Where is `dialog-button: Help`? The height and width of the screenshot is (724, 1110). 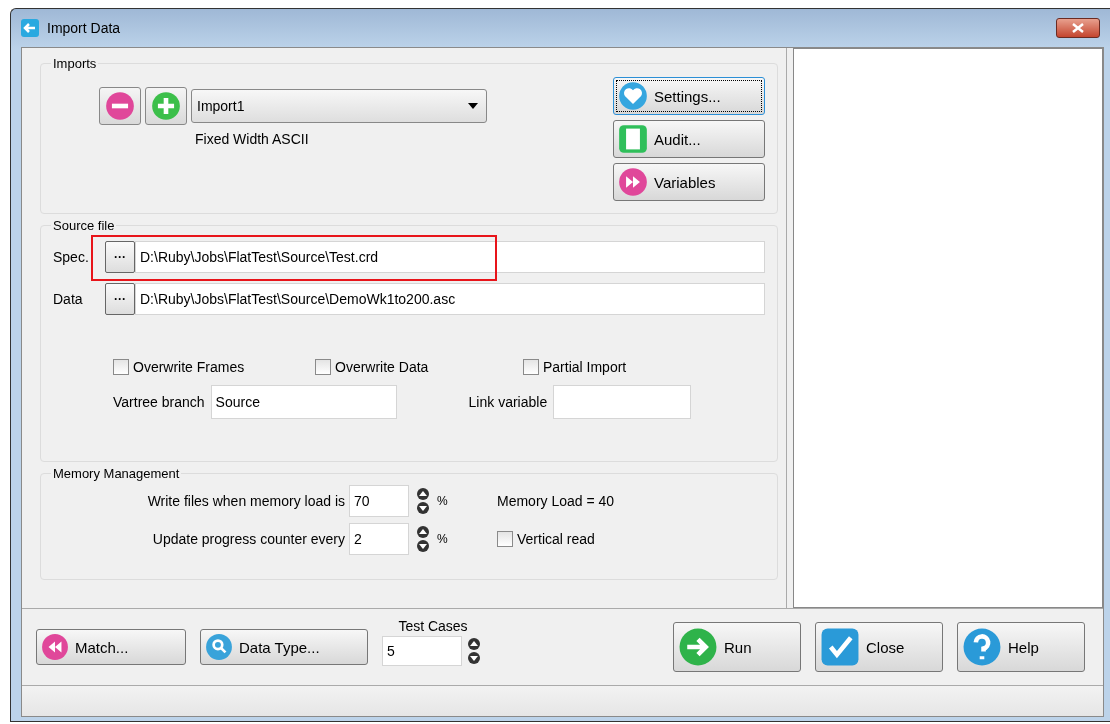
dialog-button: Help is located at coordinates (1021, 647).